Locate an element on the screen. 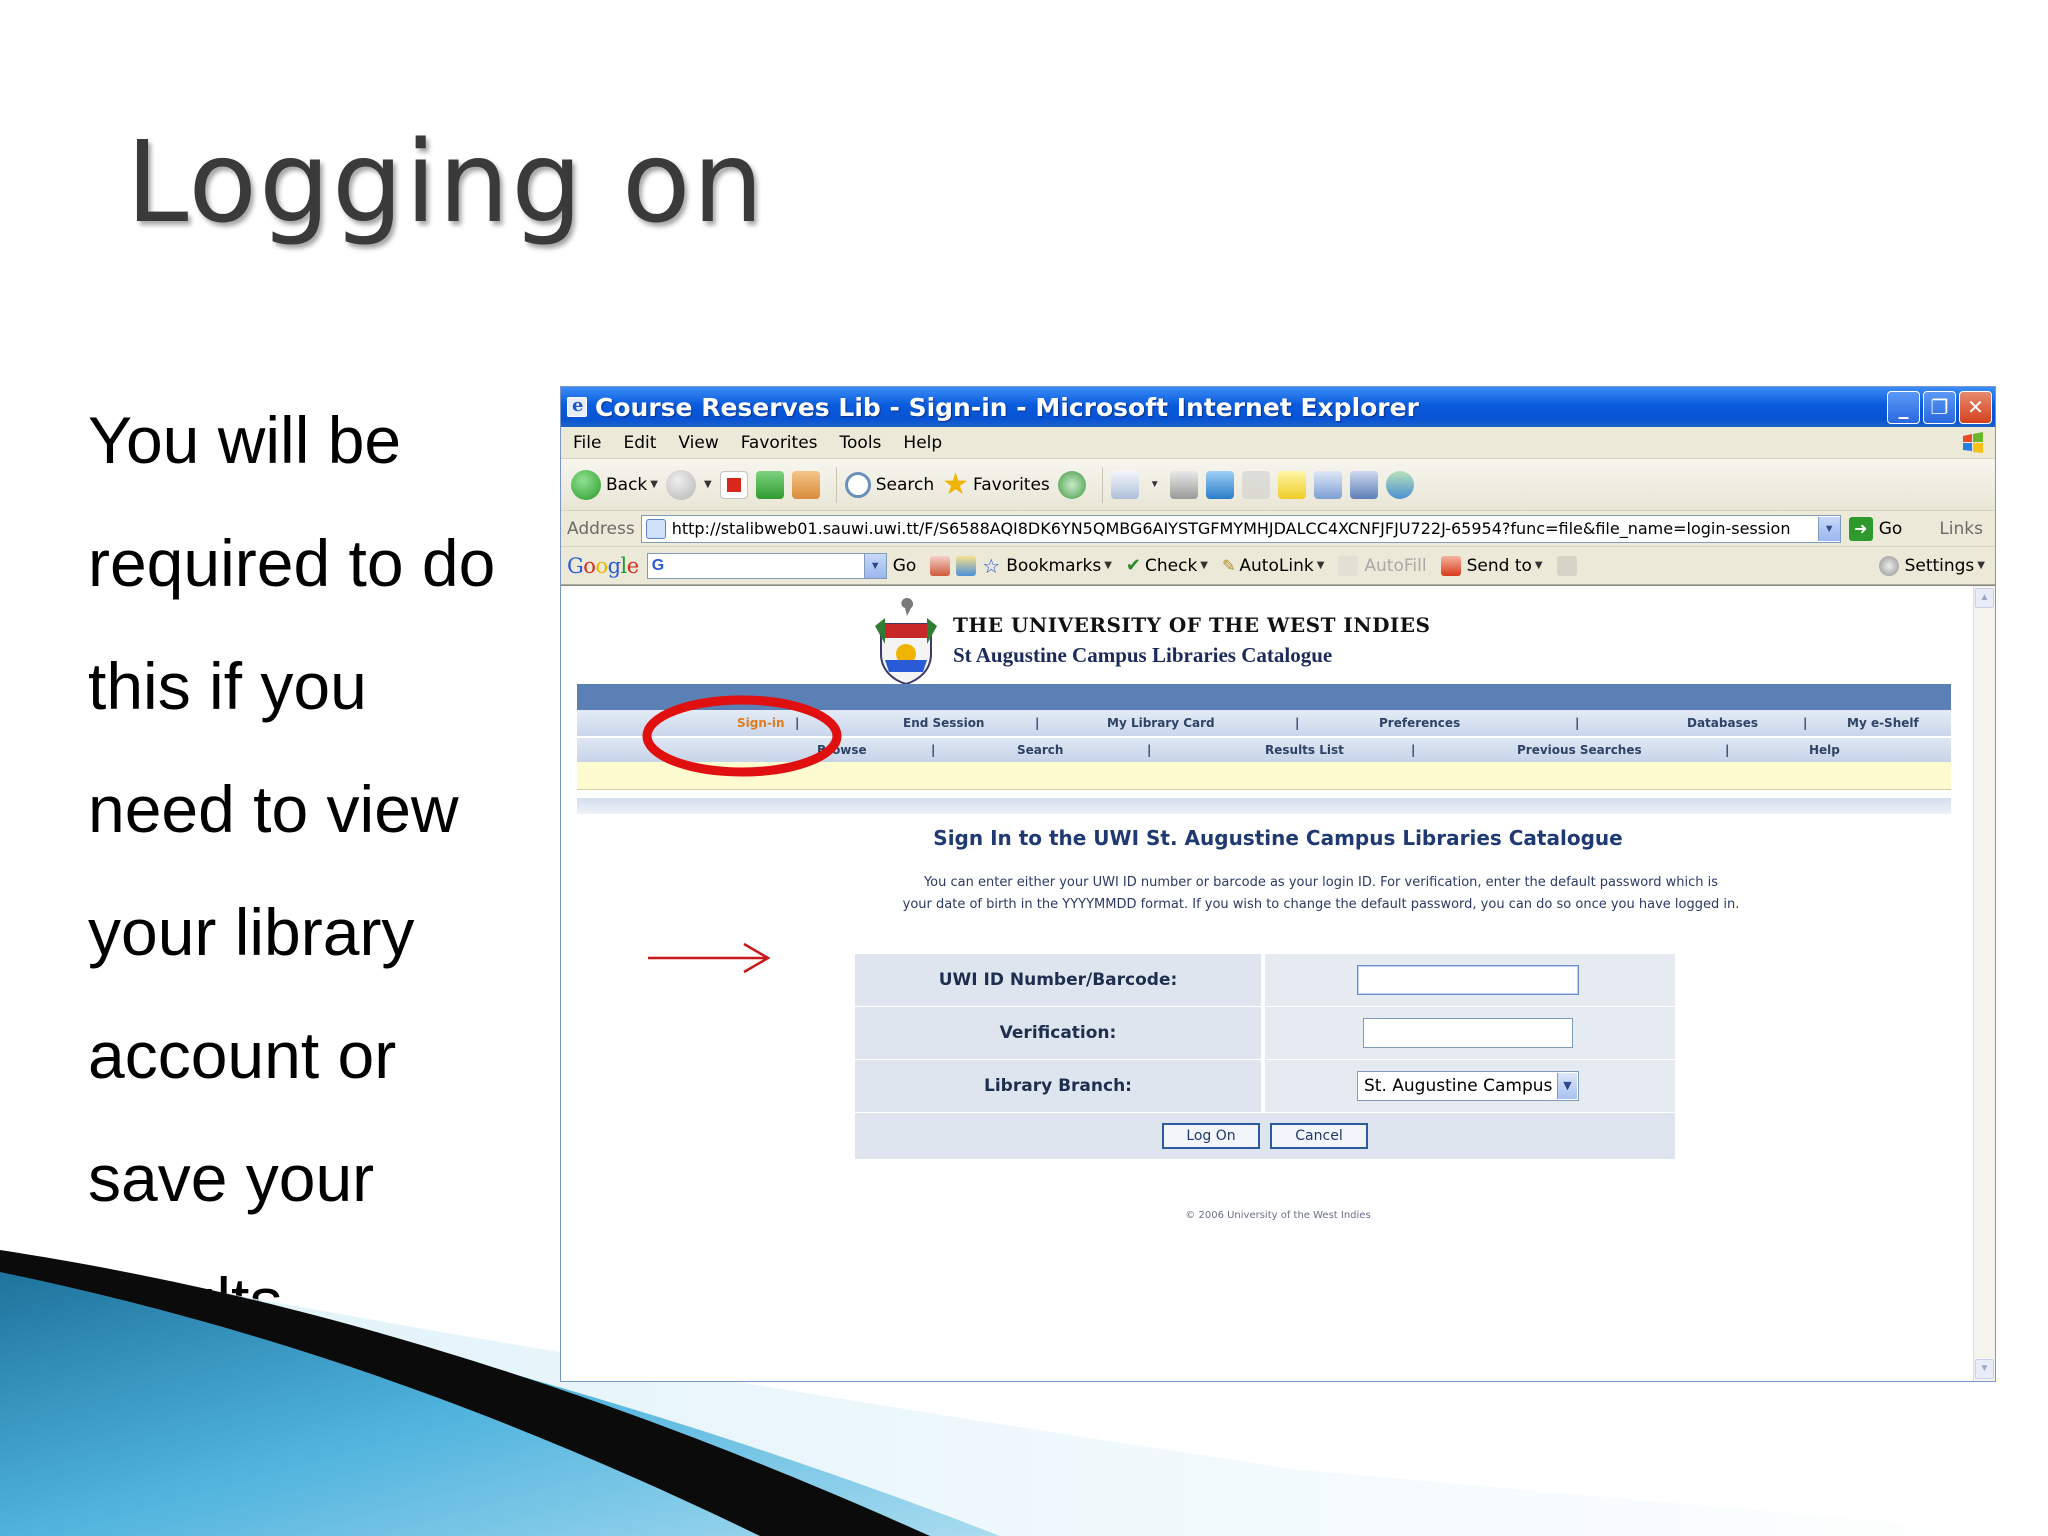 The height and width of the screenshot is (1536, 2048). divider-band is located at coordinates (1264, 806).